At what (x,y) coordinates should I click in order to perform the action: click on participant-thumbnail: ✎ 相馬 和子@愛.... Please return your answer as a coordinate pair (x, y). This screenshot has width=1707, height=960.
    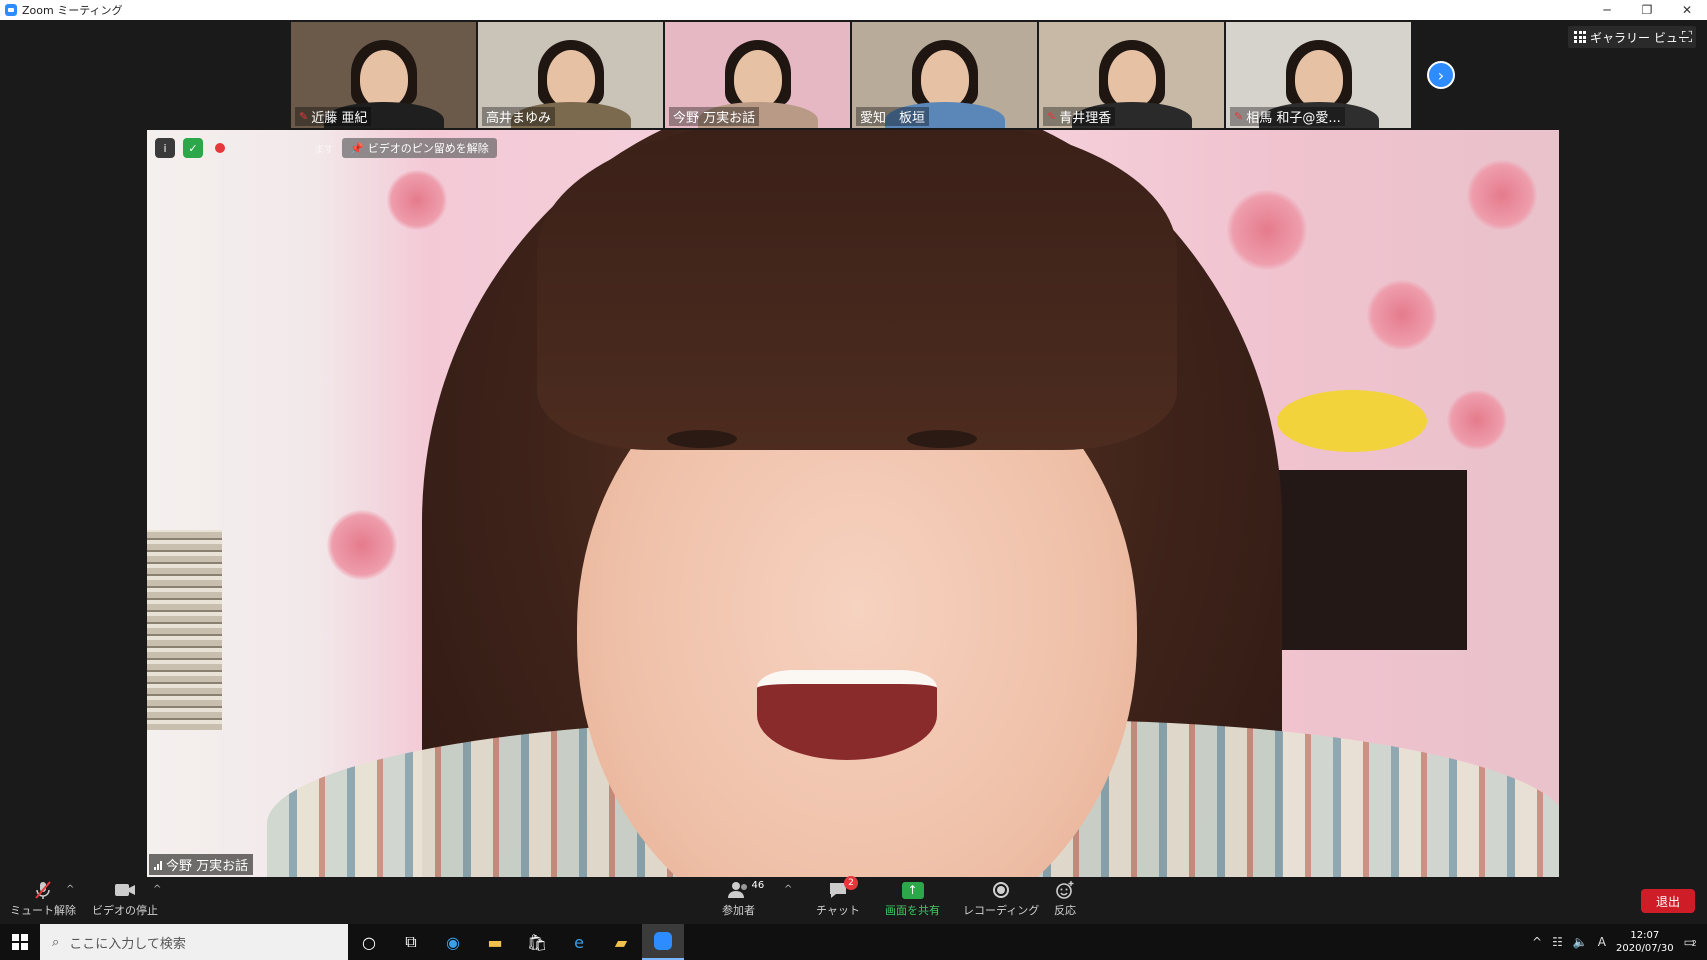
    Looking at the image, I should click on (1318, 75).